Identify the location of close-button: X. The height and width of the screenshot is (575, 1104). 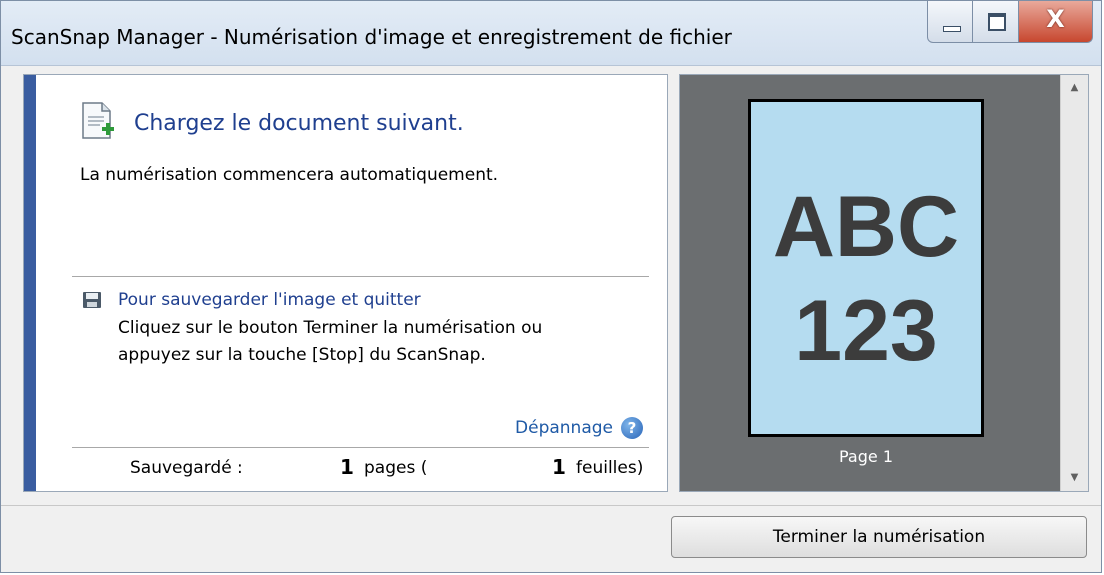
(1056, 22).